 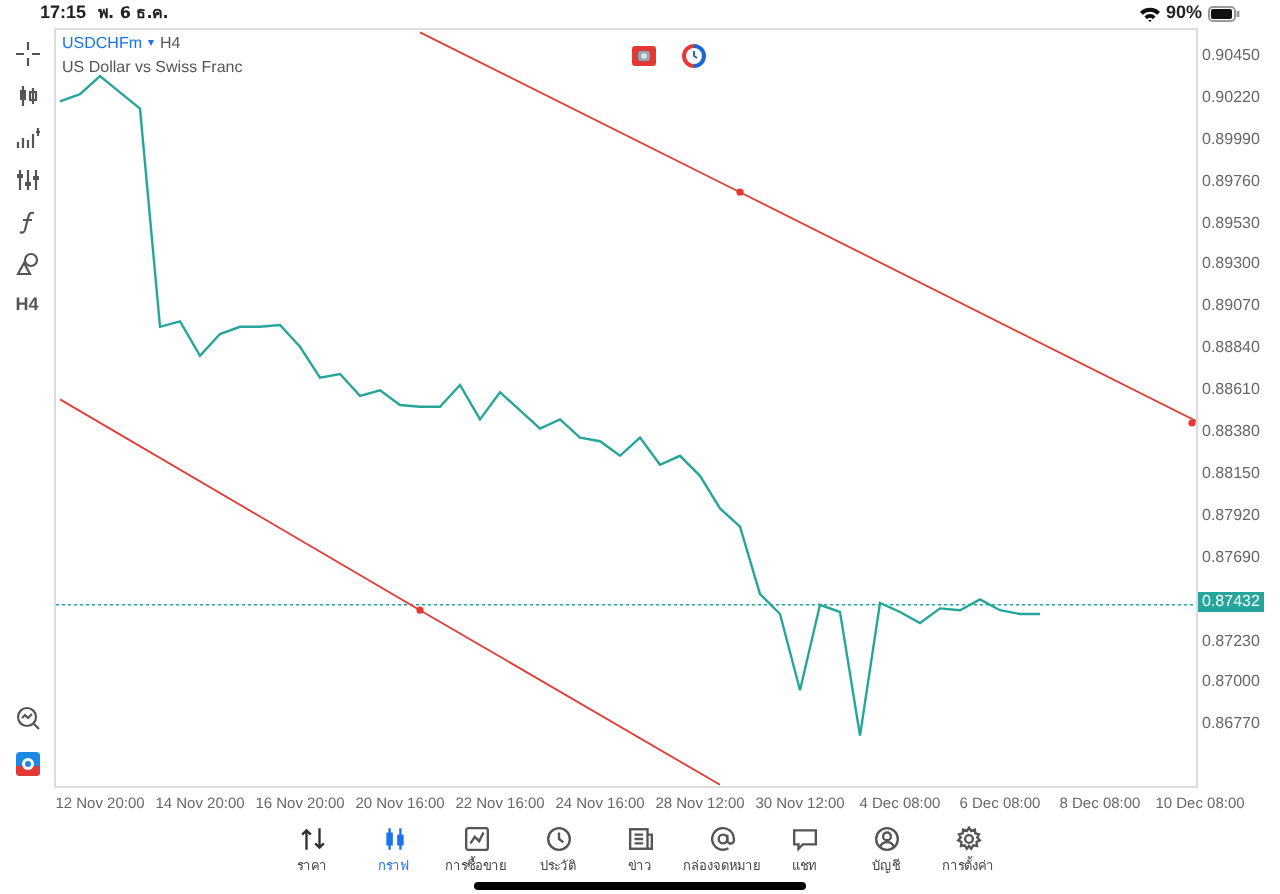 What do you see at coordinates (27, 305) in the screenshot?
I see `timeframe-button: H4` at bounding box center [27, 305].